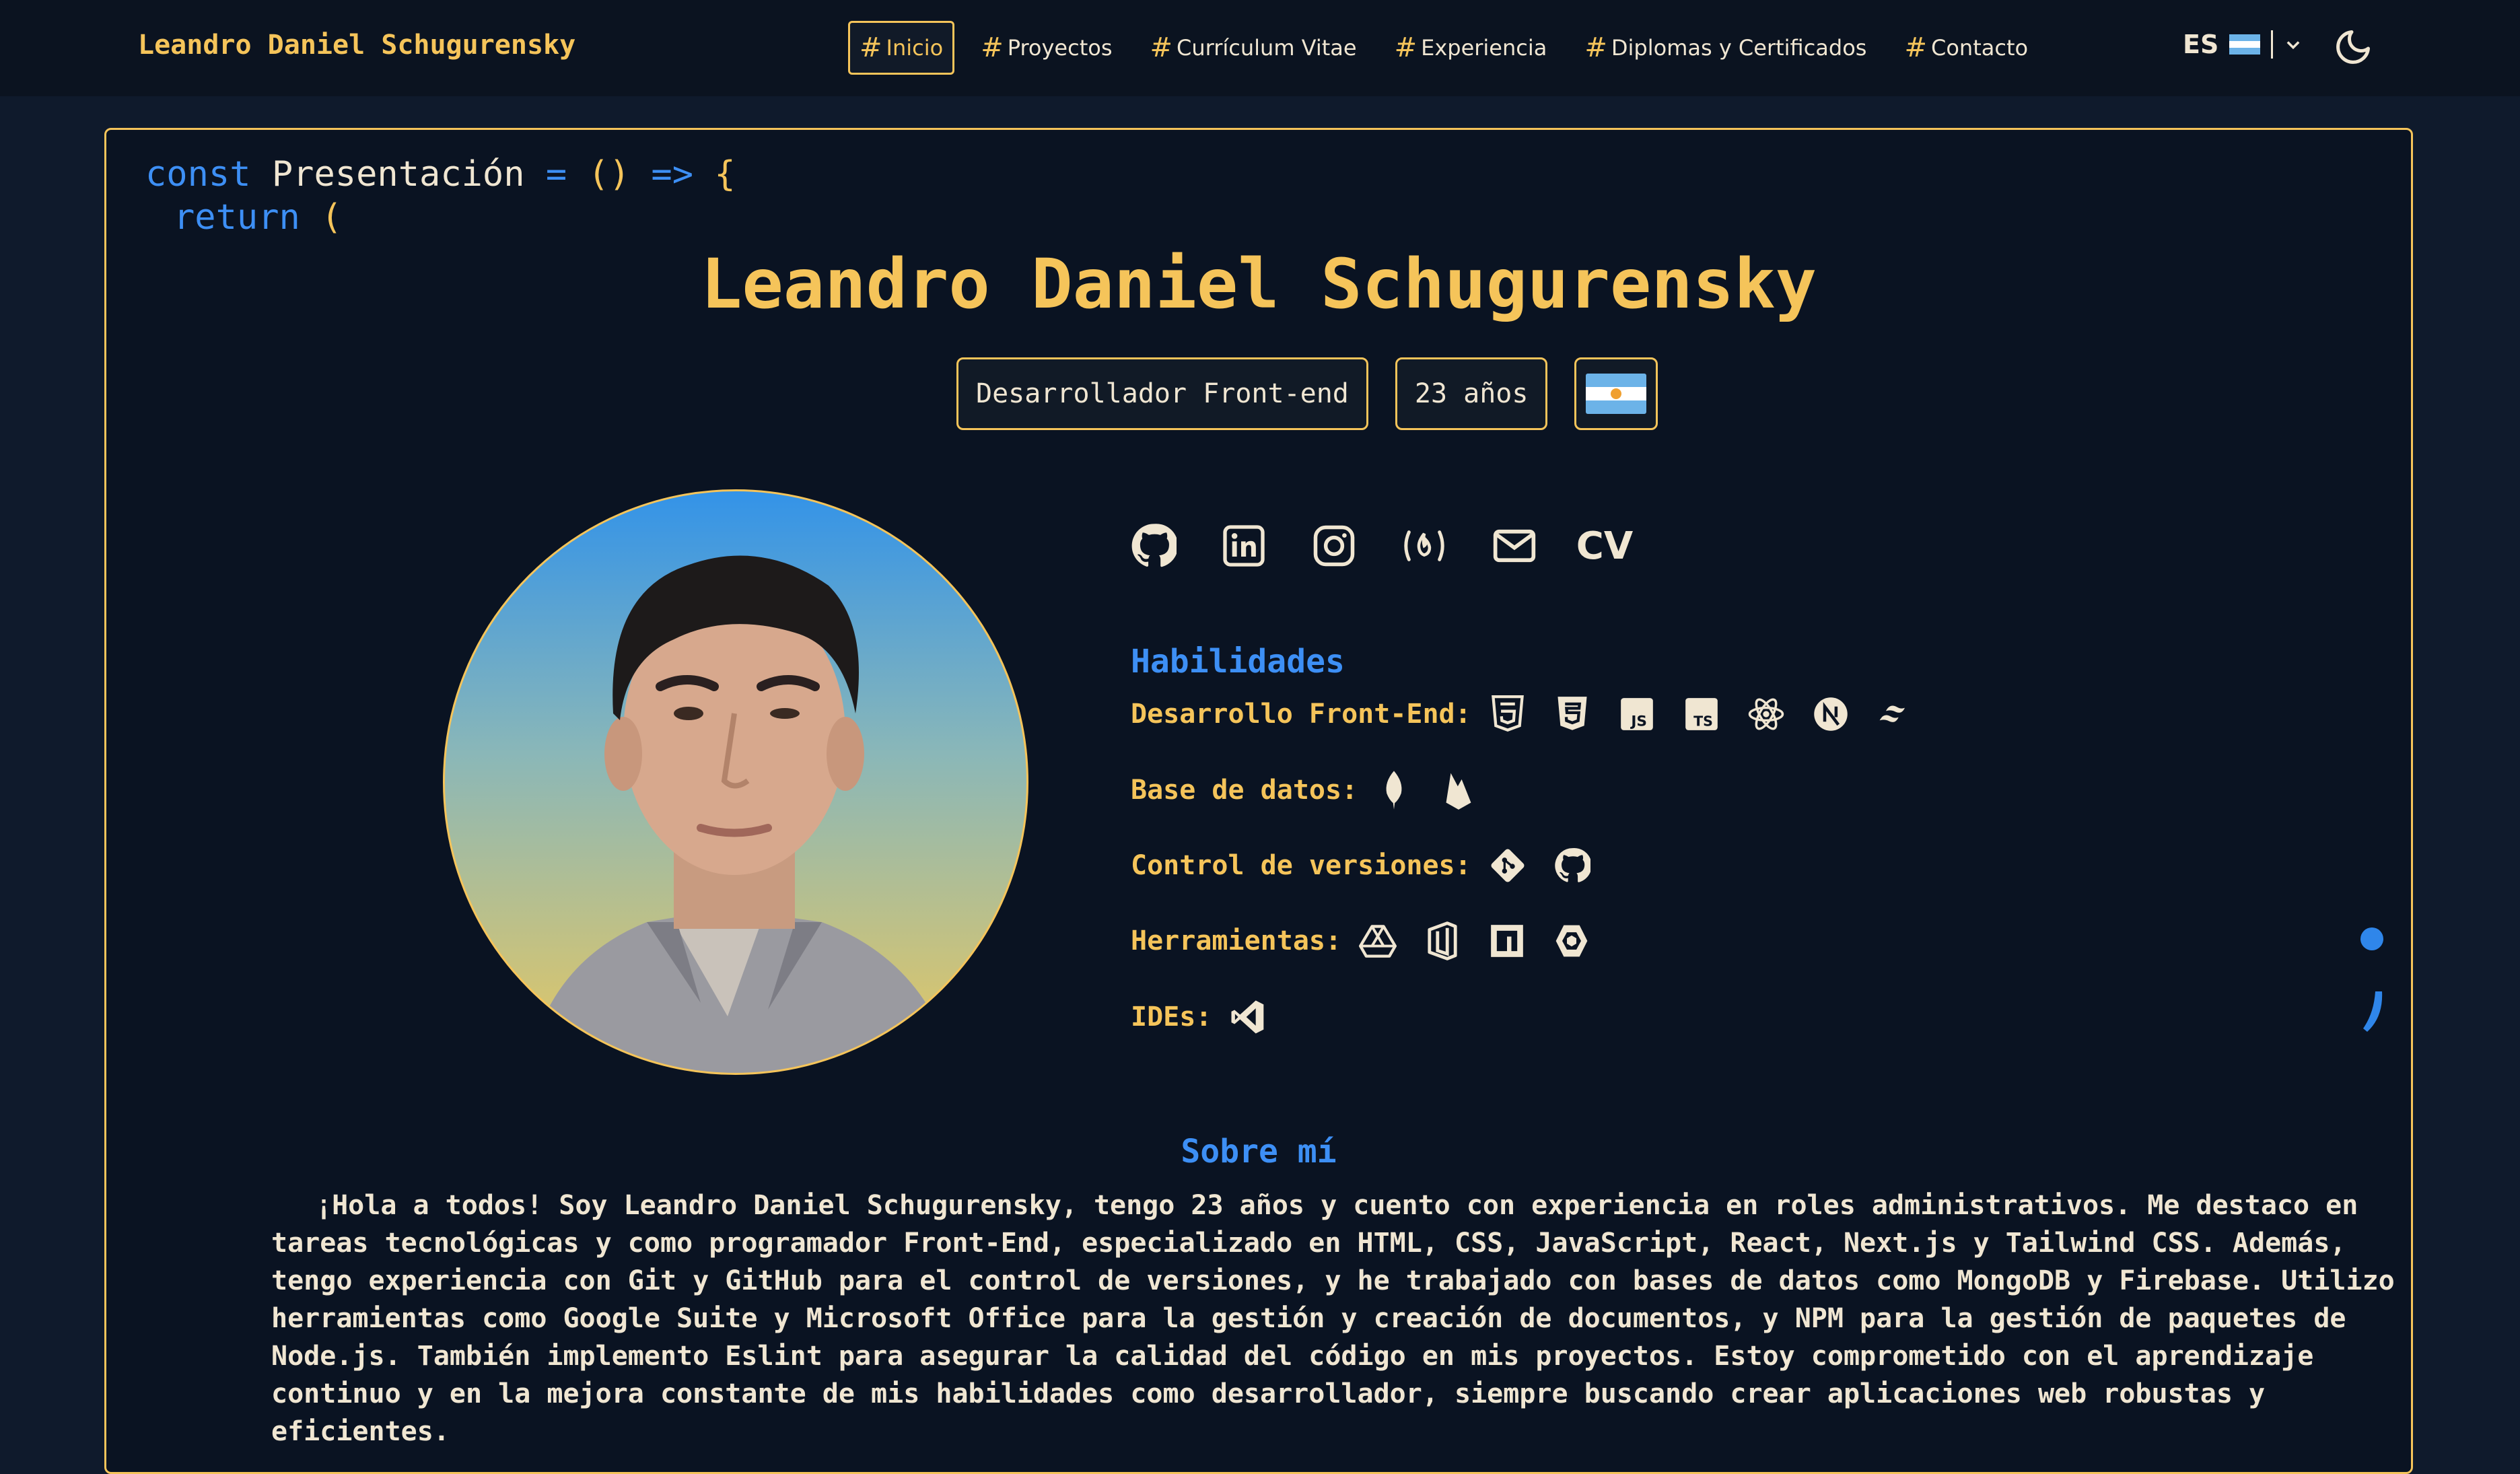 This screenshot has height=1474, width=2520. What do you see at coordinates (1267, 48) in the screenshot?
I see `nav-link-label: Currículum Vitae` at bounding box center [1267, 48].